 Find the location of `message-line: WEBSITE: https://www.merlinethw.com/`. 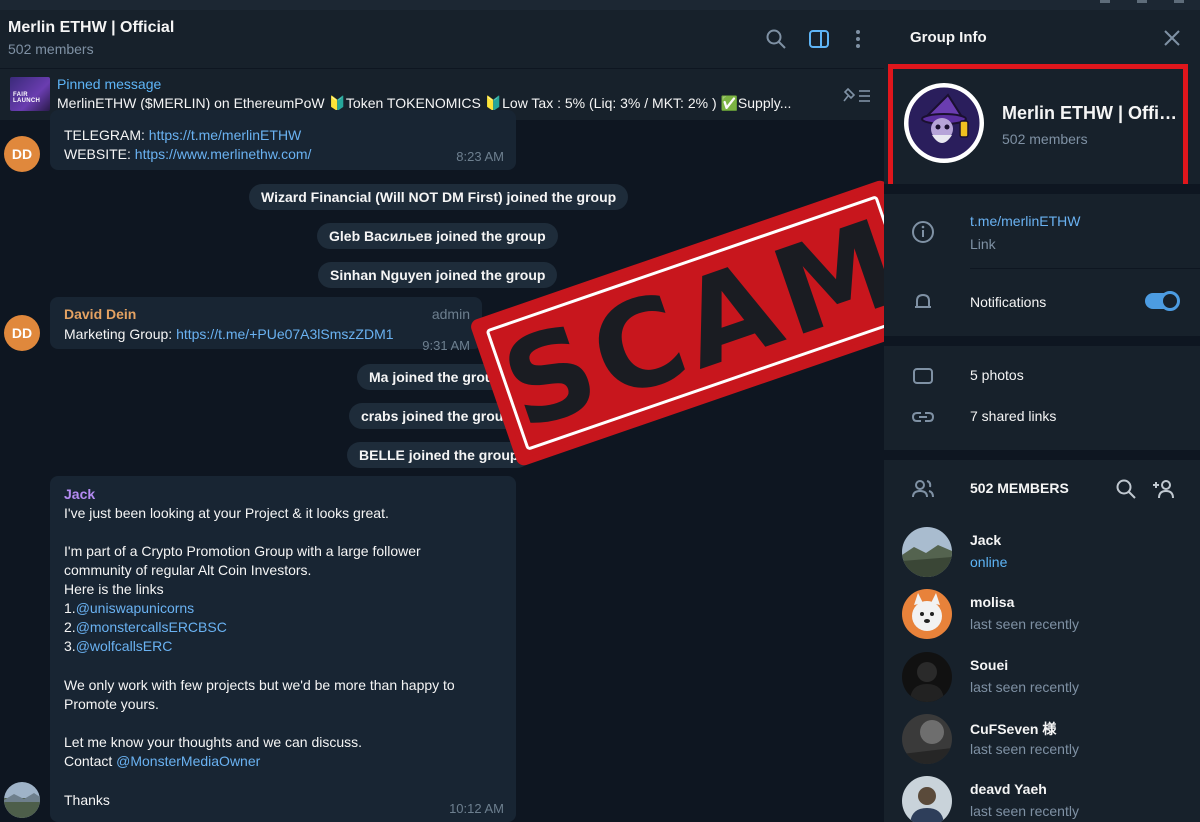

message-line: WEBSITE: https://www.merlinethw.com/ is located at coordinates (187, 154).